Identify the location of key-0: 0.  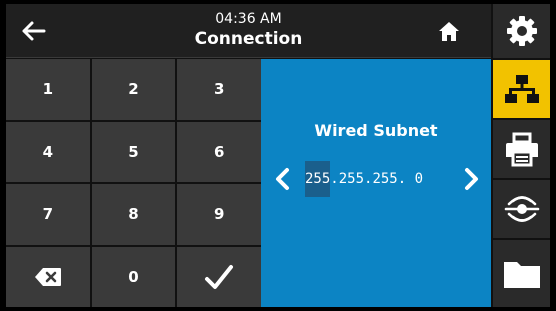
(133, 276).